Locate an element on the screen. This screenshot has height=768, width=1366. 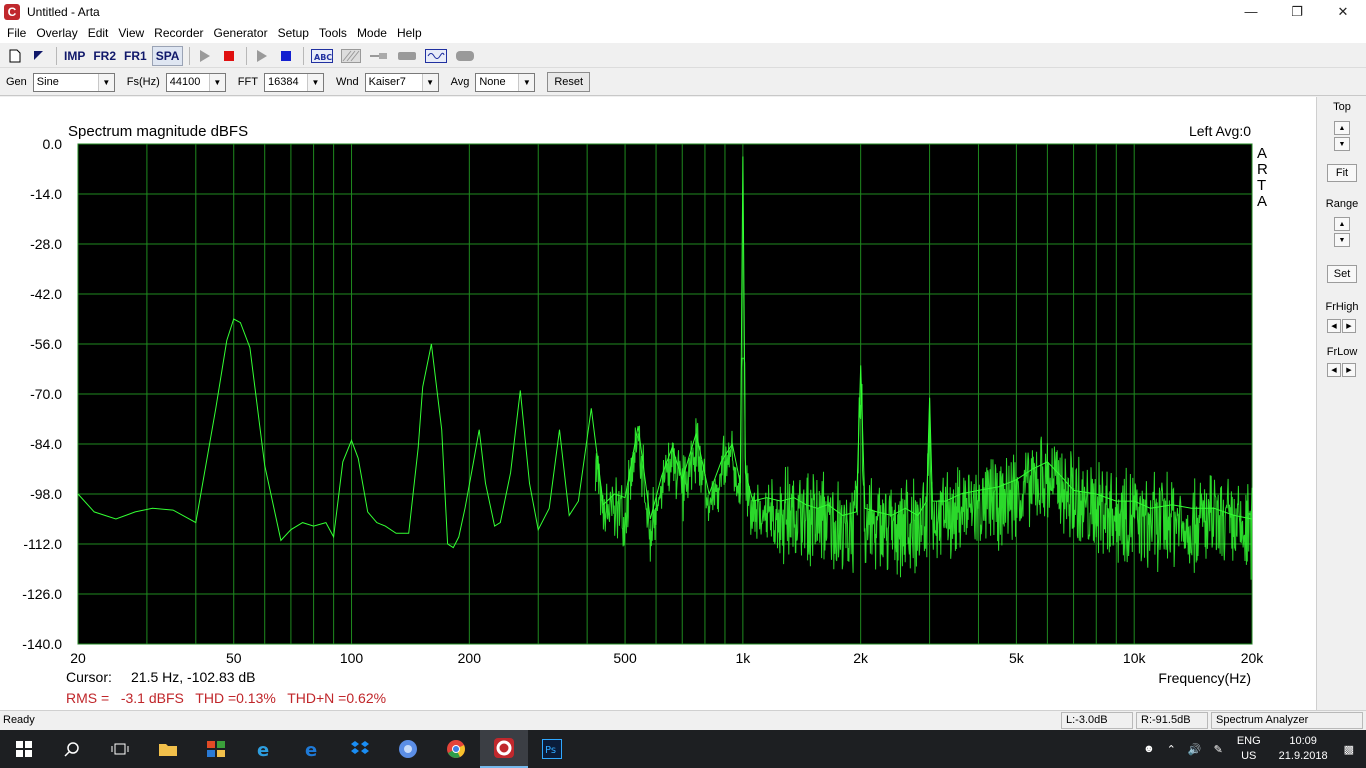
abc-button: ABC is located at coordinates (322, 56).